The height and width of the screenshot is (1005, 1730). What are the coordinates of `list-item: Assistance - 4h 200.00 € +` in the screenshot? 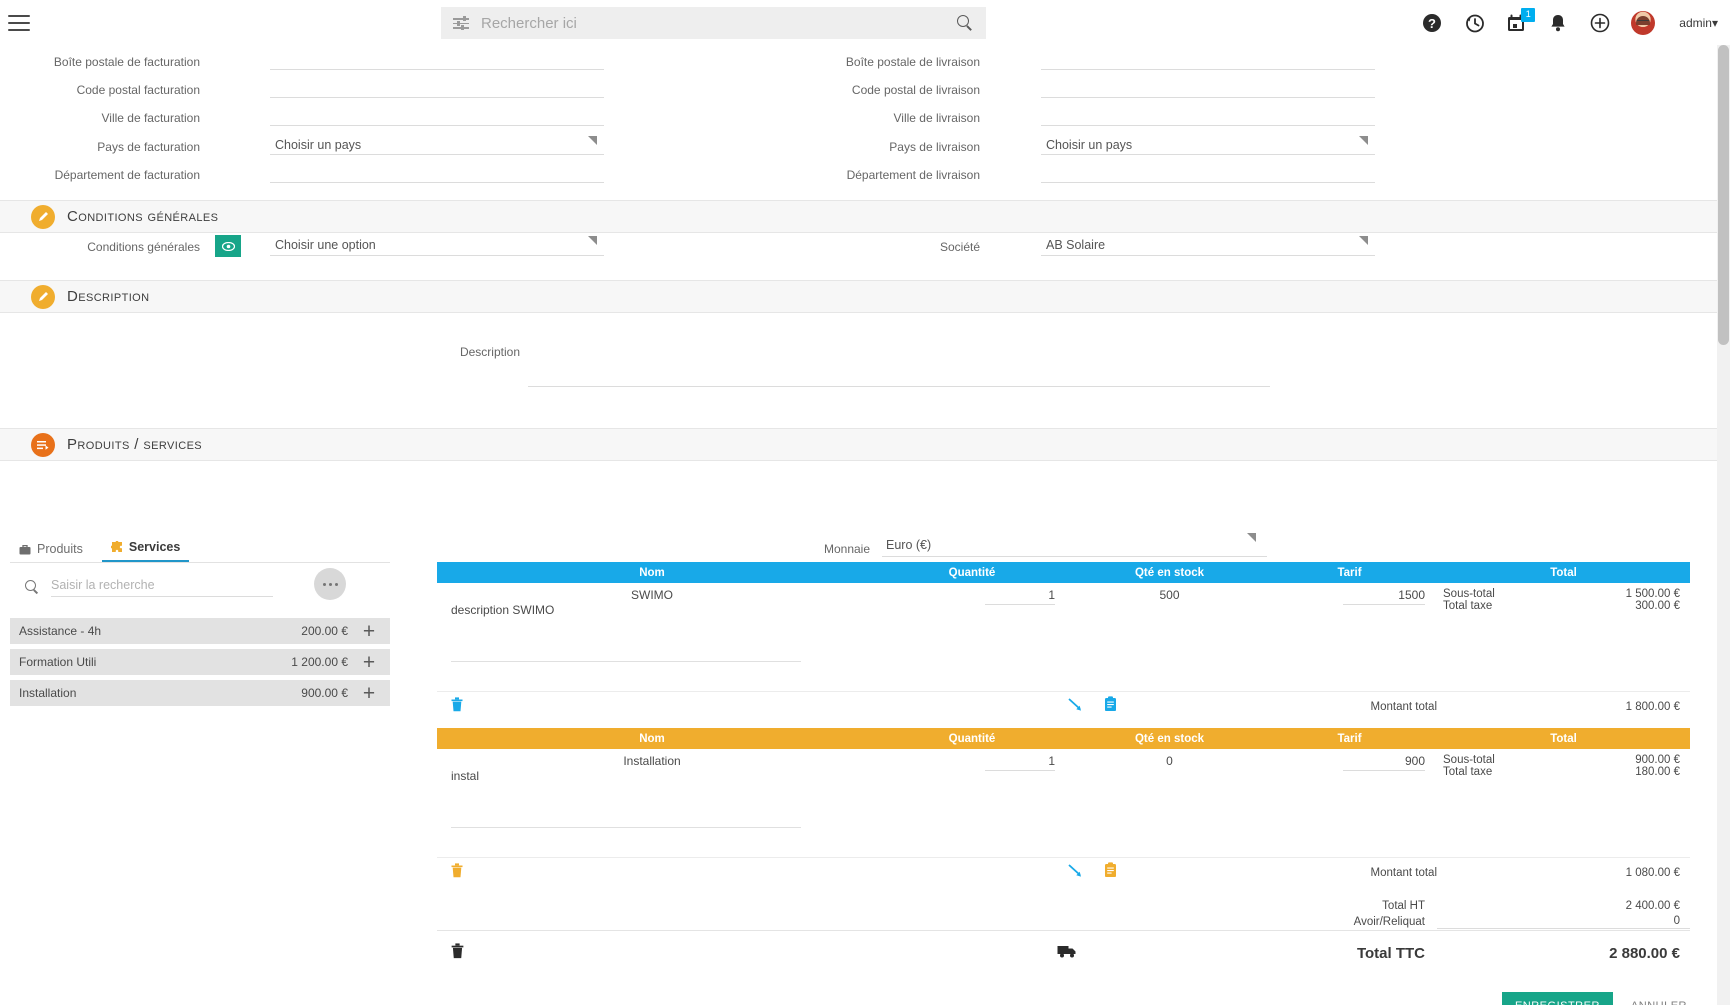 It's located at (200, 631).